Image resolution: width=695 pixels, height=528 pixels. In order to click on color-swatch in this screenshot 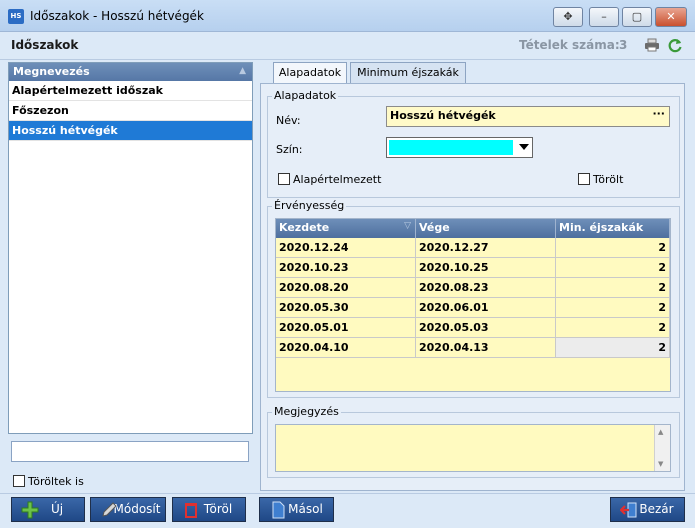, I will do `click(451, 147)`.